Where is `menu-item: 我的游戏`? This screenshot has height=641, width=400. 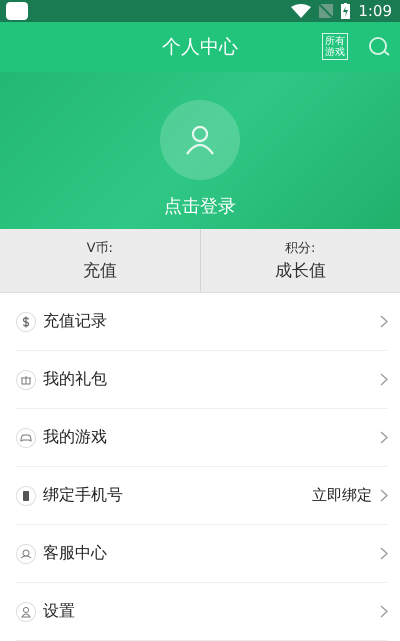 menu-item: 我的游戏 is located at coordinates (202, 438).